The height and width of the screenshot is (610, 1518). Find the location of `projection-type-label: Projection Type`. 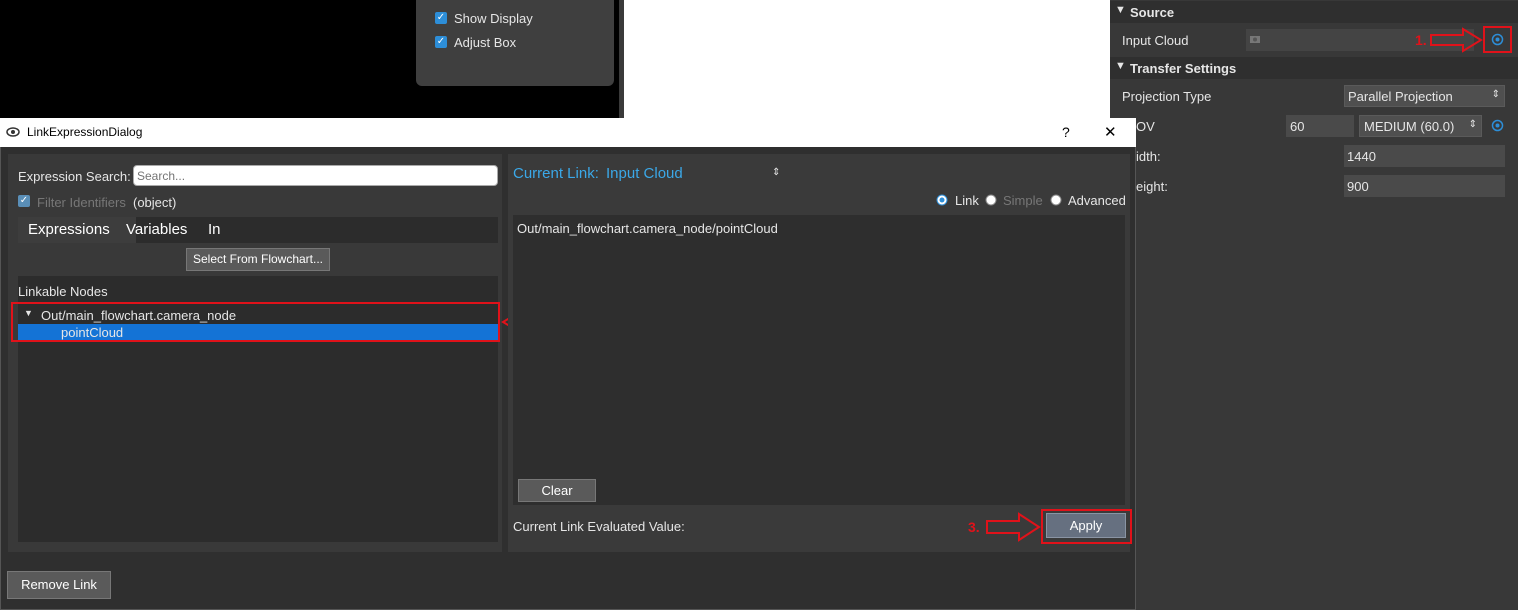

projection-type-label: Projection Type is located at coordinates (1167, 96).